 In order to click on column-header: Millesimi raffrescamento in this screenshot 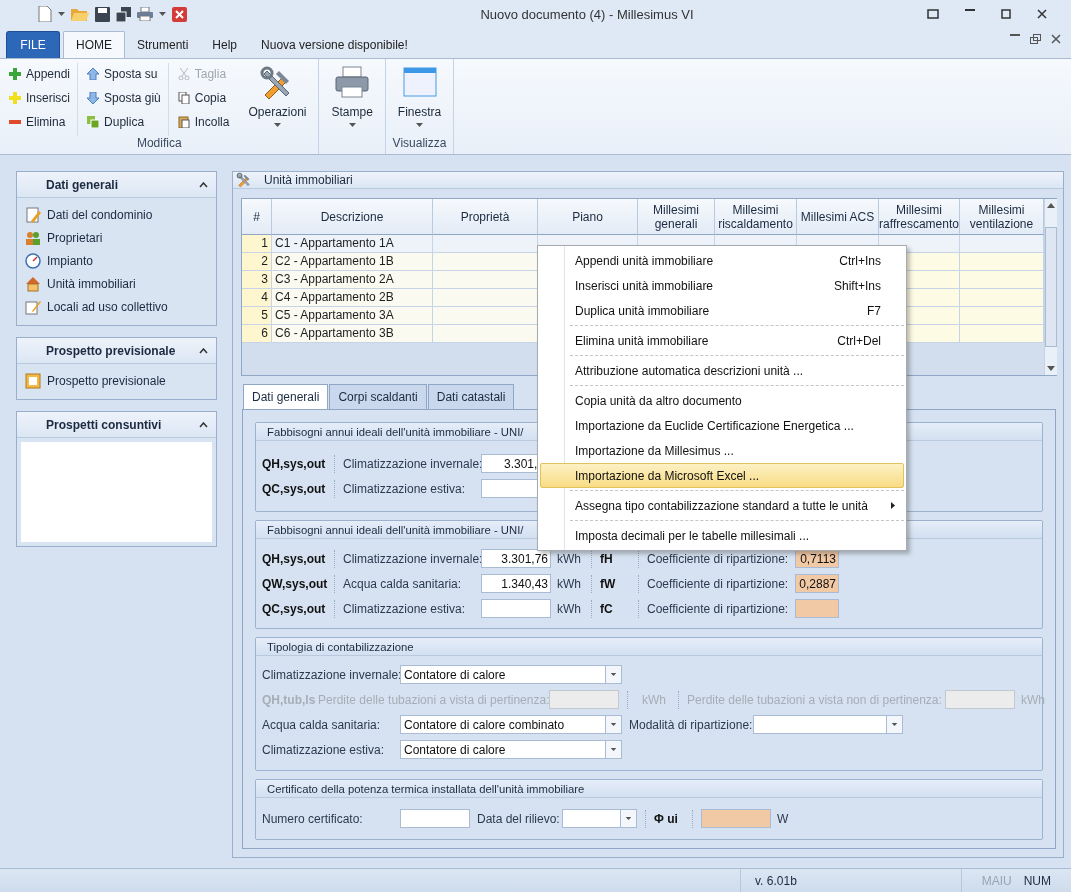, I will do `click(919, 217)`.